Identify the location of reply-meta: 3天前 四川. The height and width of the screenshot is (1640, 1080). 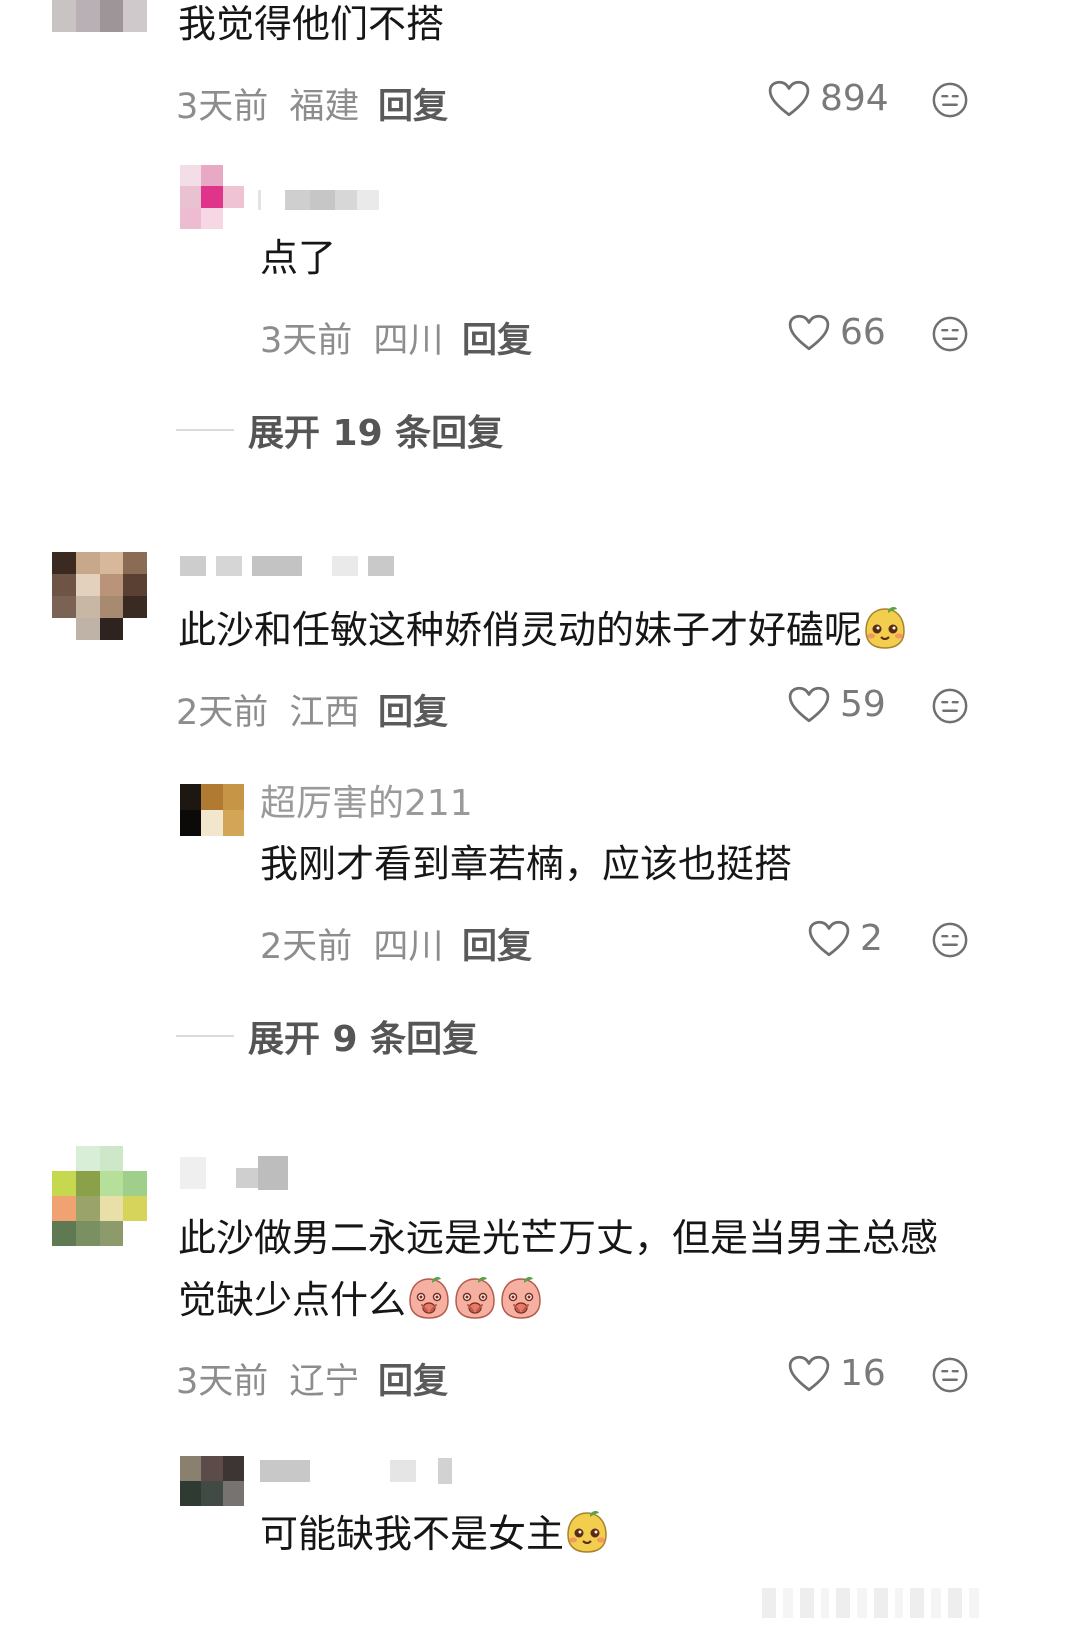
(351, 337).